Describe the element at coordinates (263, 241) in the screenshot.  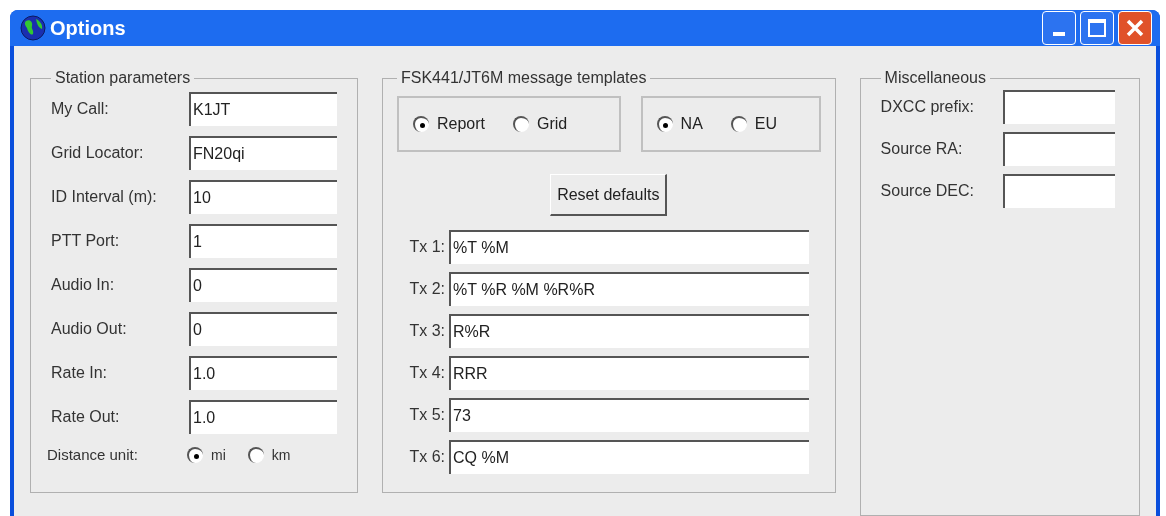
I see `input-field: 1` at that location.